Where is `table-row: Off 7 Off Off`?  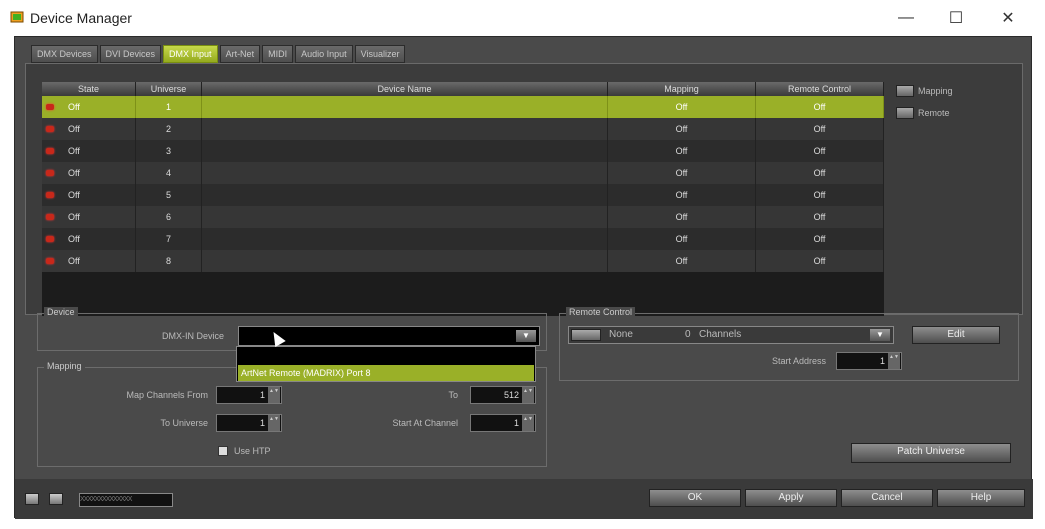
table-row: Off 7 Off Off is located at coordinates (463, 239).